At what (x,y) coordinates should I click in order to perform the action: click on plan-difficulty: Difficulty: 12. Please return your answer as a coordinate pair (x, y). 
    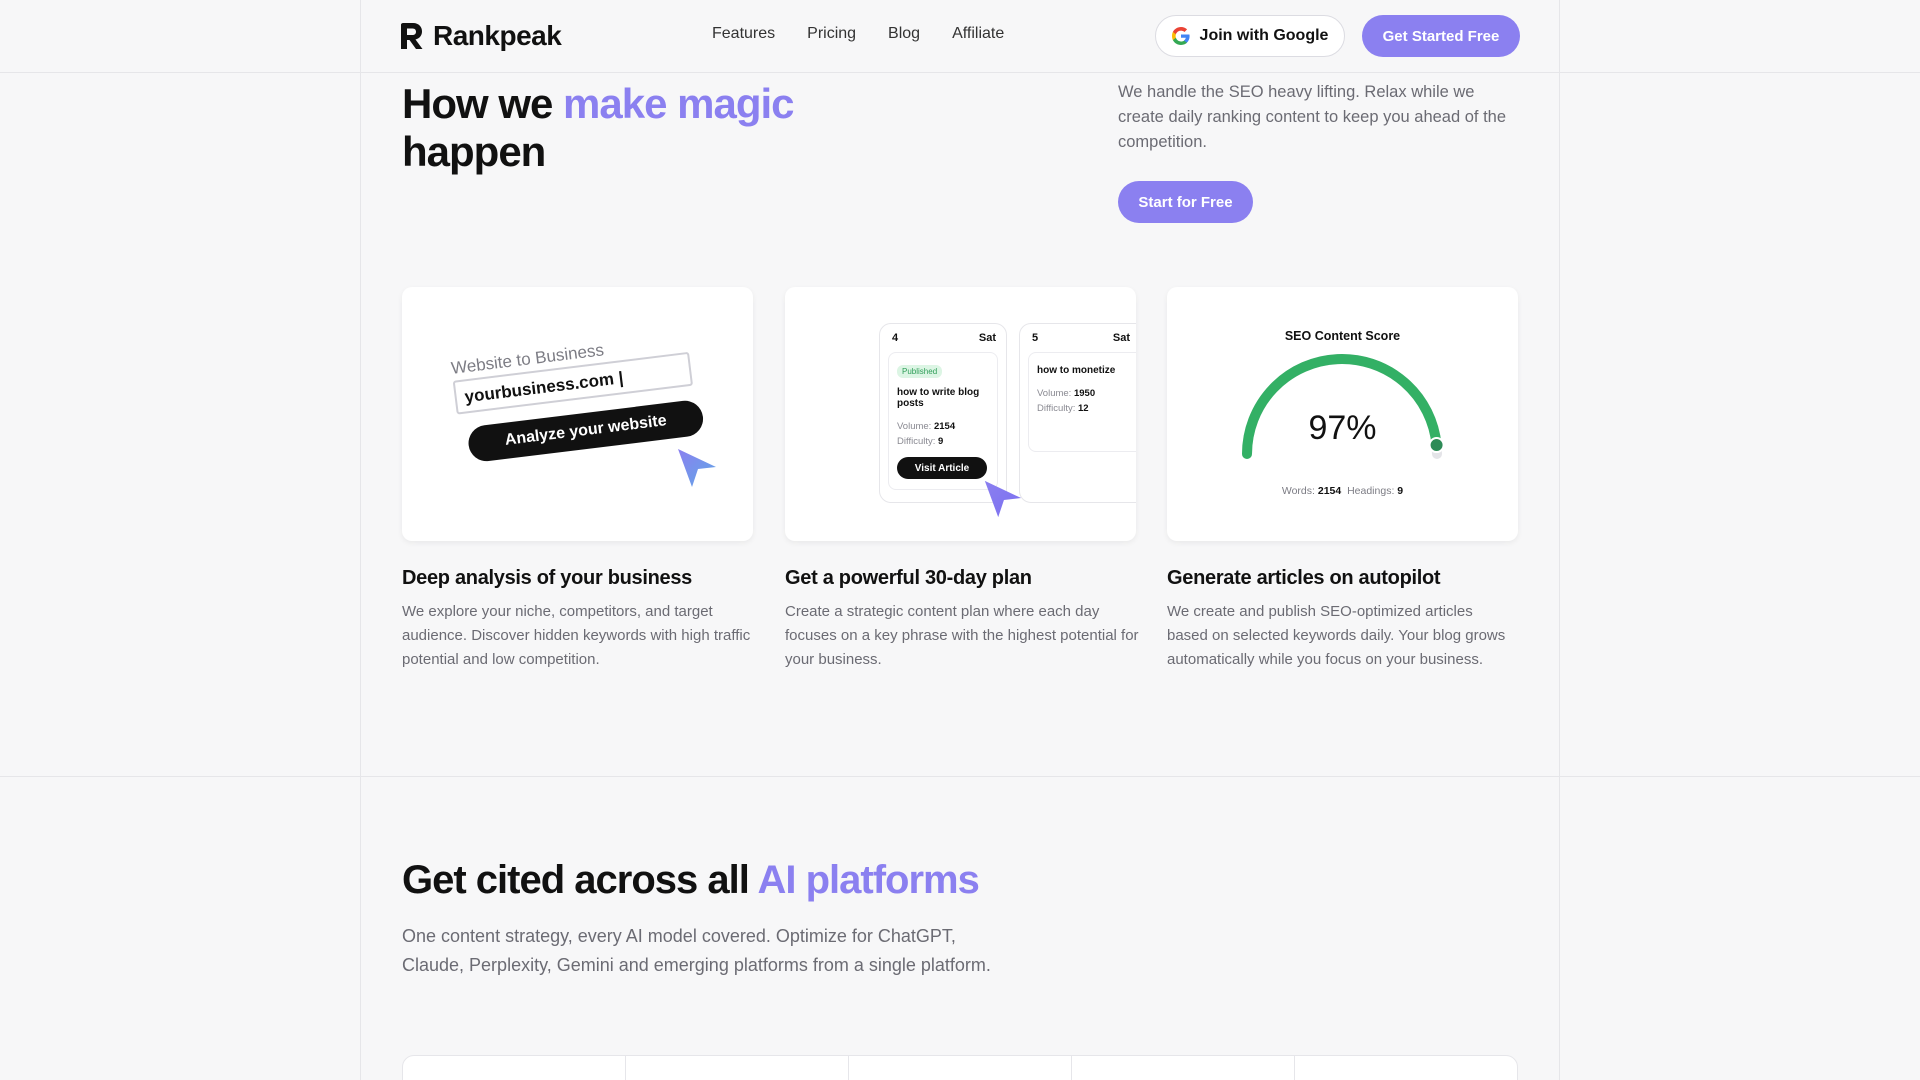
    Looking at the image, I should click on (1063, 408).